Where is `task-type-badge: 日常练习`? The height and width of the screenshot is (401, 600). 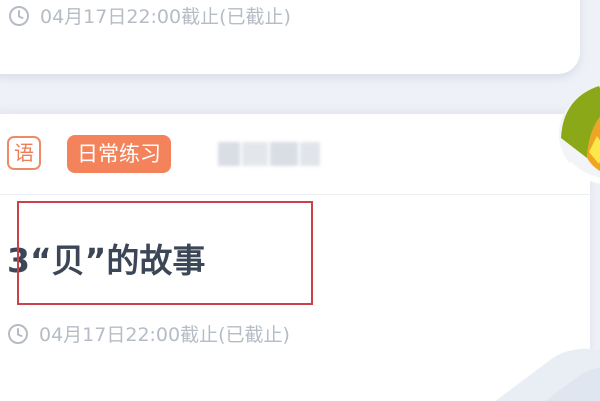 task-type-badge: 日常练习 is located at coordinates (119, 154).